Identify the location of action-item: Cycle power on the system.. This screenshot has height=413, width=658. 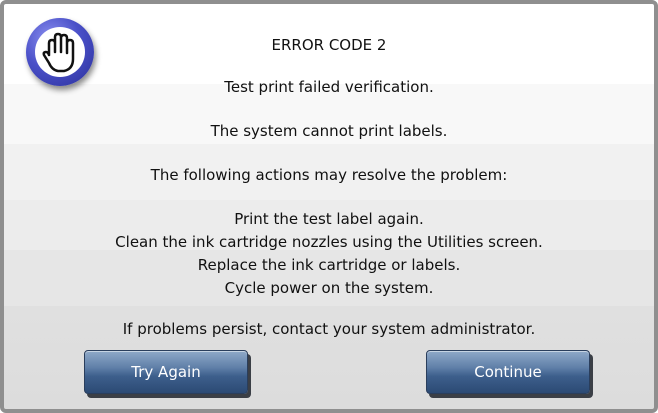
(329, 288).